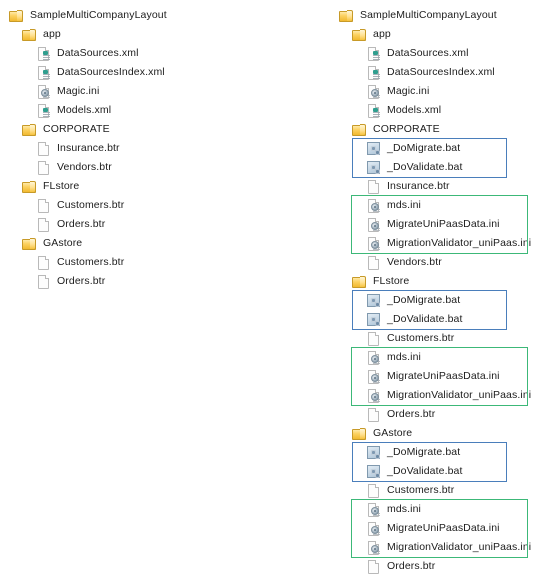  Describe the element at coordinates (418, 186) in the screenshot. I see `tree-row-label: Insurance.btr` at that location.